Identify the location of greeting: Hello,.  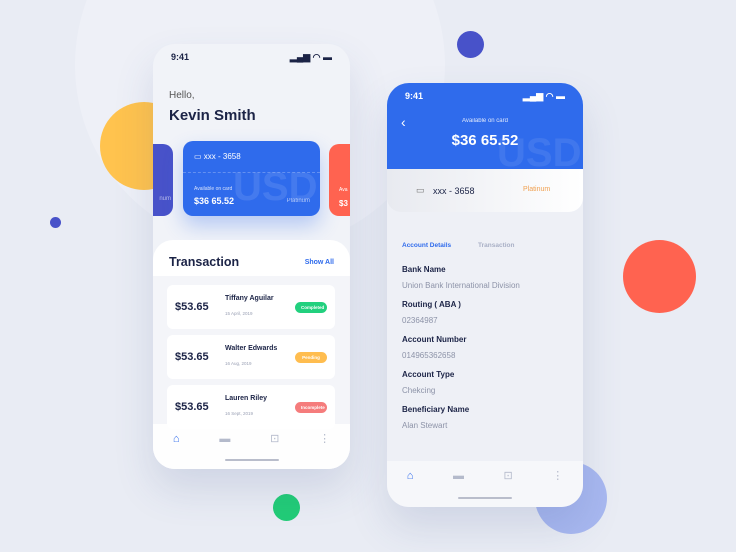
(182, 95).